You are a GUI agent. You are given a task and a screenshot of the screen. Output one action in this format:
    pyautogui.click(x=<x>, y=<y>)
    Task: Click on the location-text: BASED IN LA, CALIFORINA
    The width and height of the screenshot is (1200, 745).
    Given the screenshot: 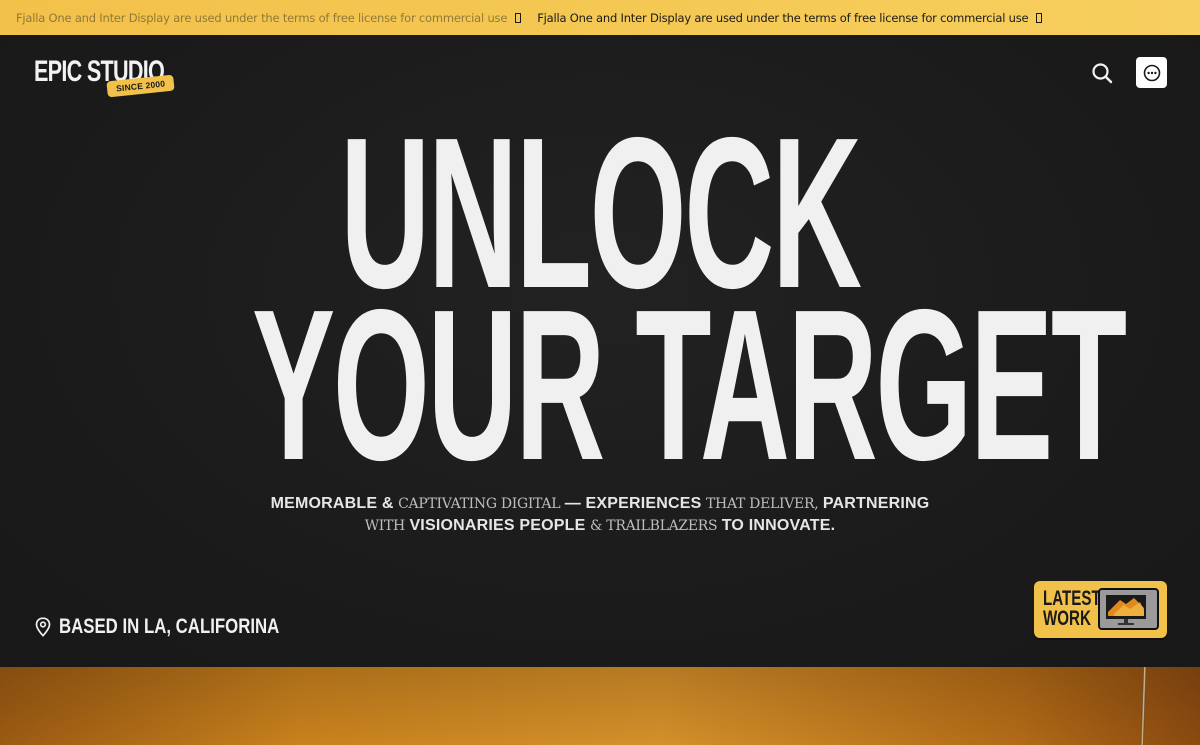 What is the action you would take?
    pyautogui.click(x=169, y=626)
    